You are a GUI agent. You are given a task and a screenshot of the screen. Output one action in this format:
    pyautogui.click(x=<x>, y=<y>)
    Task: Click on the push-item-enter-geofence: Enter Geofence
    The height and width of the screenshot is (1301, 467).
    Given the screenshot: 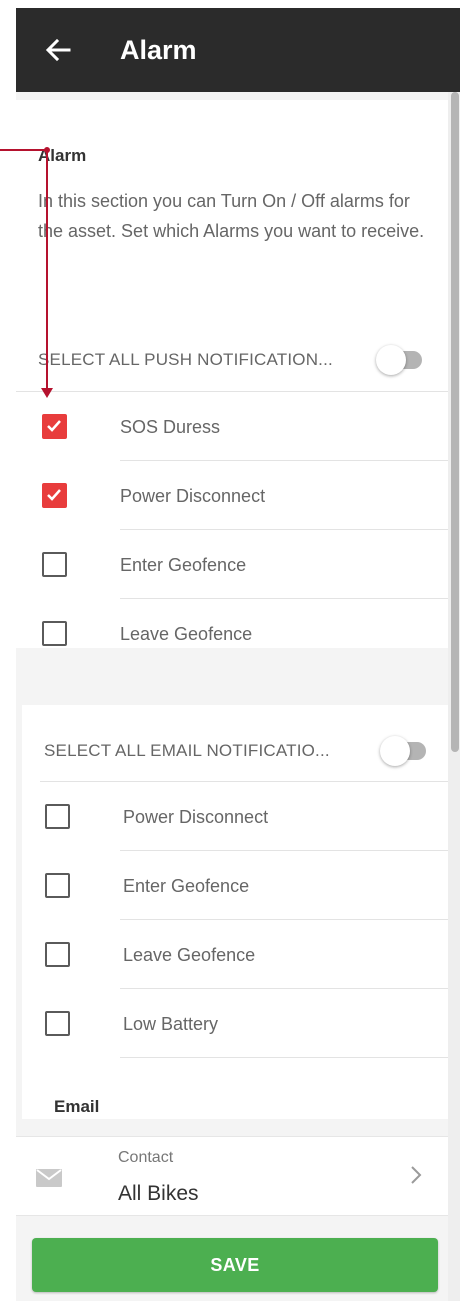 What is the action you would take?
    pyautogui.click(x=232, y=564)
    